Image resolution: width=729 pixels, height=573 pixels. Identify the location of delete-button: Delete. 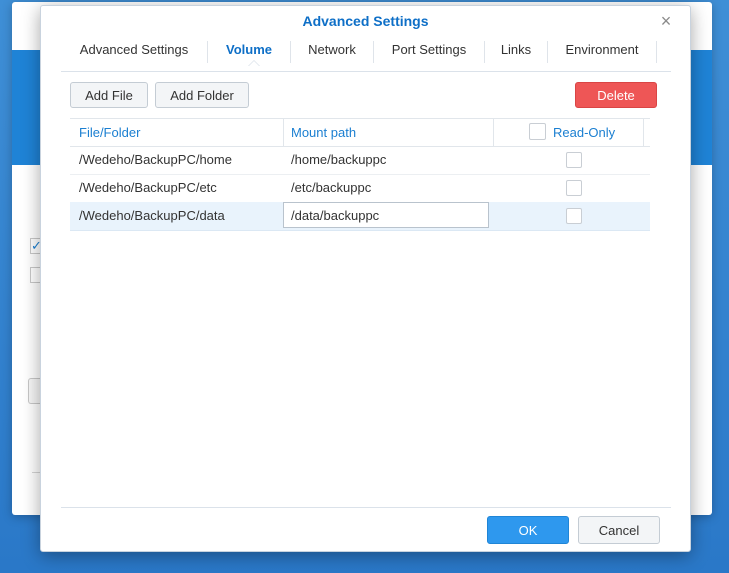
(616, 95).